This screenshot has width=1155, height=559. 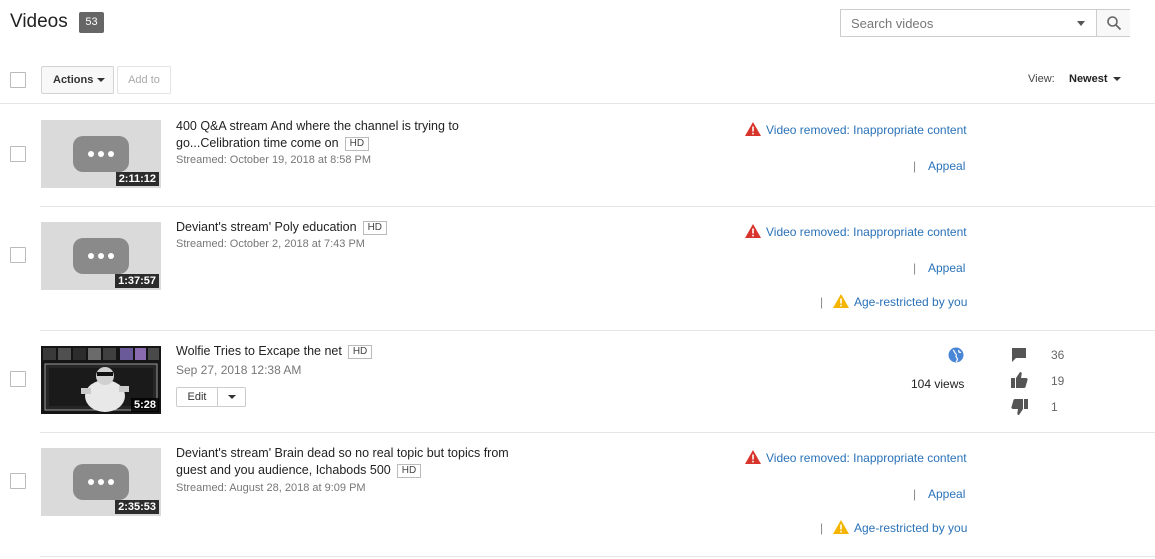 I want to click on view-sort-value: Newest, so click(x=1088, y=79).